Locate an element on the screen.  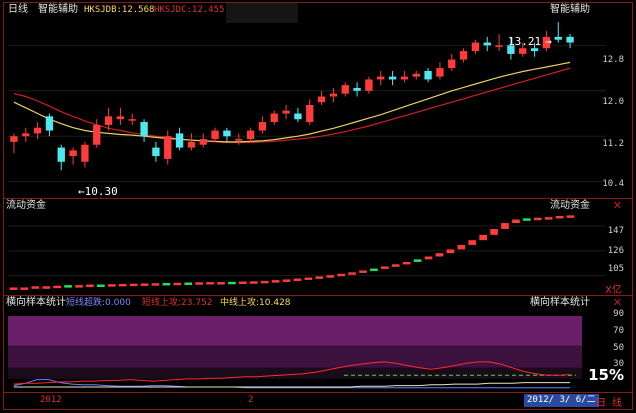
percent-overlay: 15% is located at coordinates (606, 375).